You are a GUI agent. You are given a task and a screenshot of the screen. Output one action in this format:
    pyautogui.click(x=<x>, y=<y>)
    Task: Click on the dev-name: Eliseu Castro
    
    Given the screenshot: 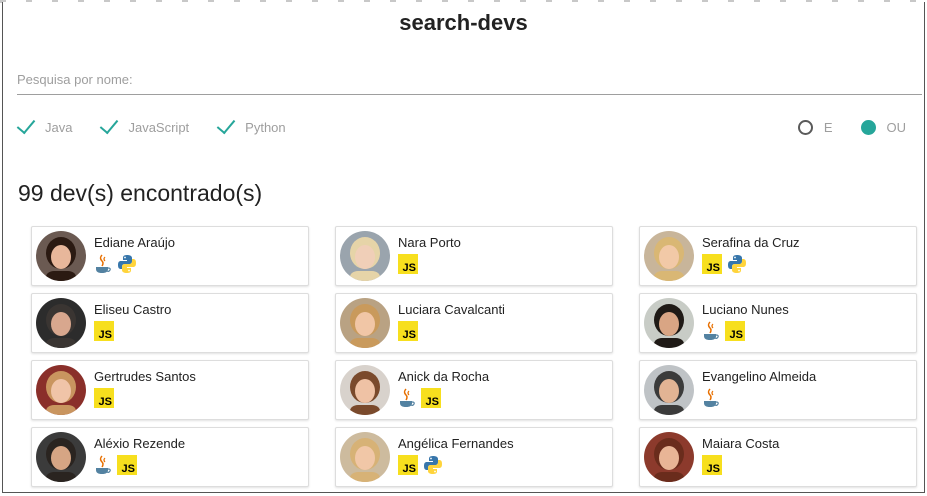 What is the action you would take?
    pyautogui.click(x=133, y=309)
    